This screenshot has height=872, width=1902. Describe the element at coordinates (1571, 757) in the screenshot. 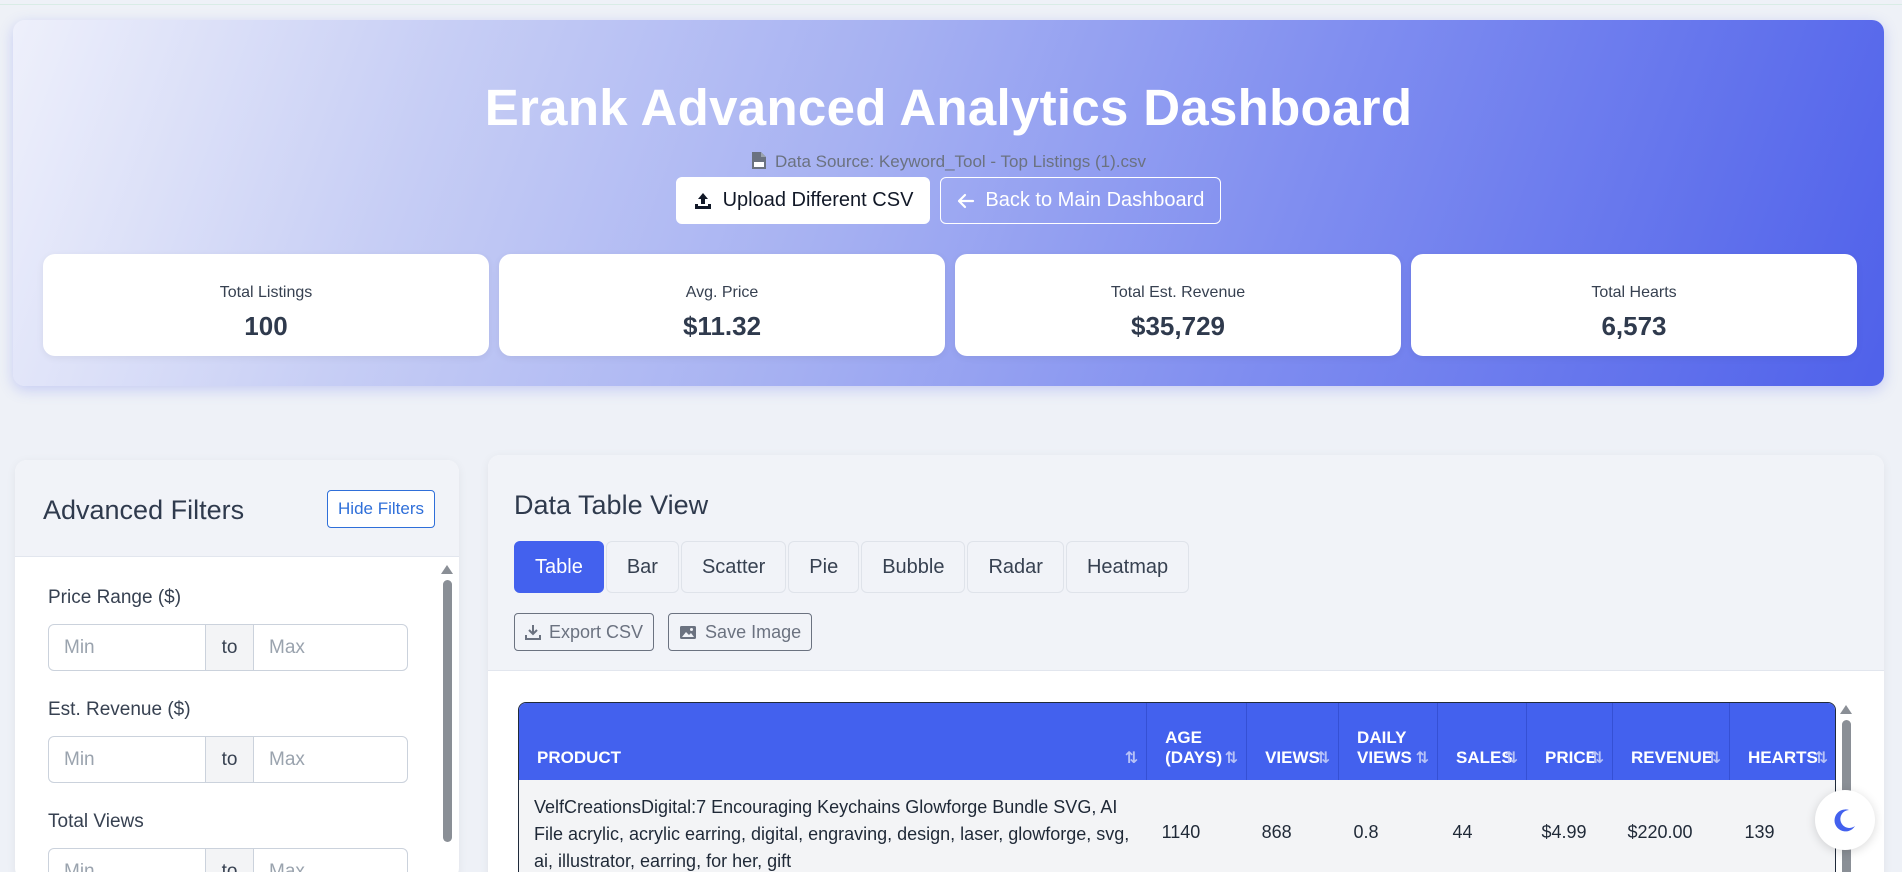

I see `column-label: PRICE` at that location.